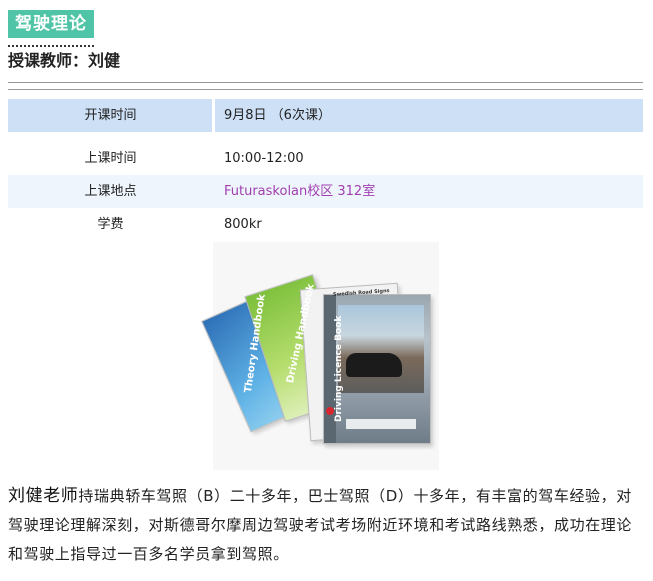  Describe the element at coordinates (51, 46) in the screenshot. I see `title-dotted-underline` at that location.